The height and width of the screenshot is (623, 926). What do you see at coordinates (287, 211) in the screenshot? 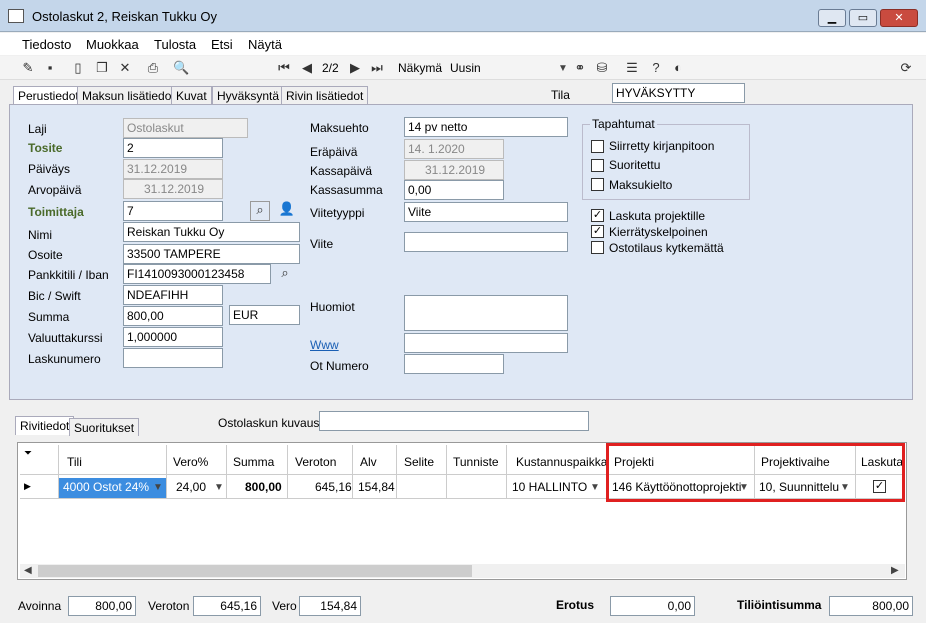
I see `person-icon: 👤` at bounding box center [287, 211].